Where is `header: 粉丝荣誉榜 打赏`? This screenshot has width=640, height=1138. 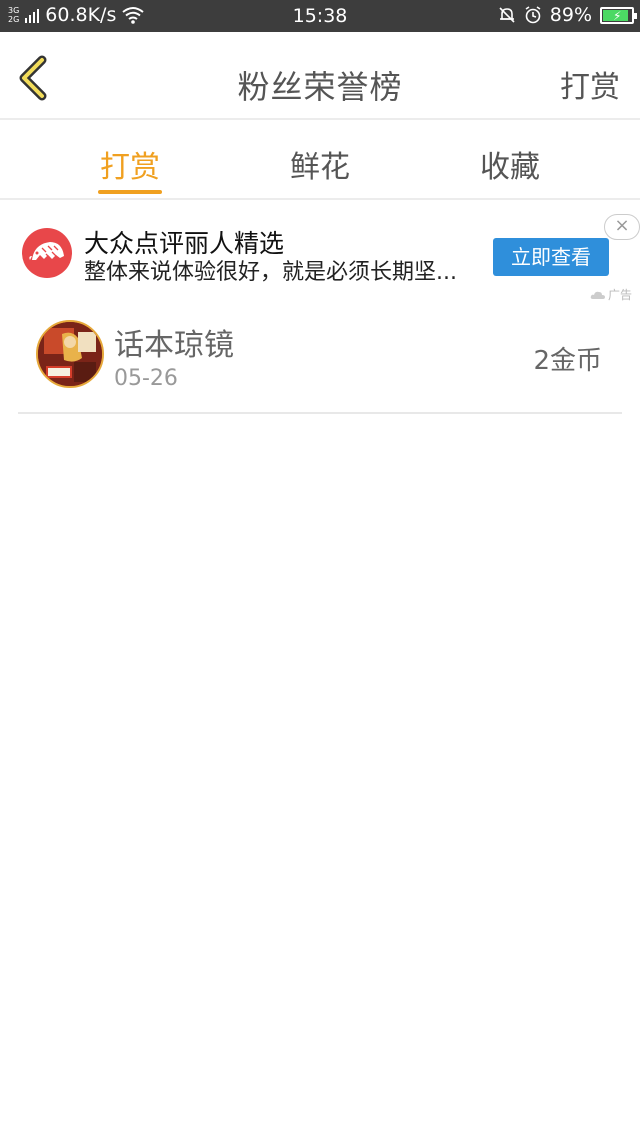 header: 粉丝荣誉榜 打赏 is located at coordinates (320, 76).